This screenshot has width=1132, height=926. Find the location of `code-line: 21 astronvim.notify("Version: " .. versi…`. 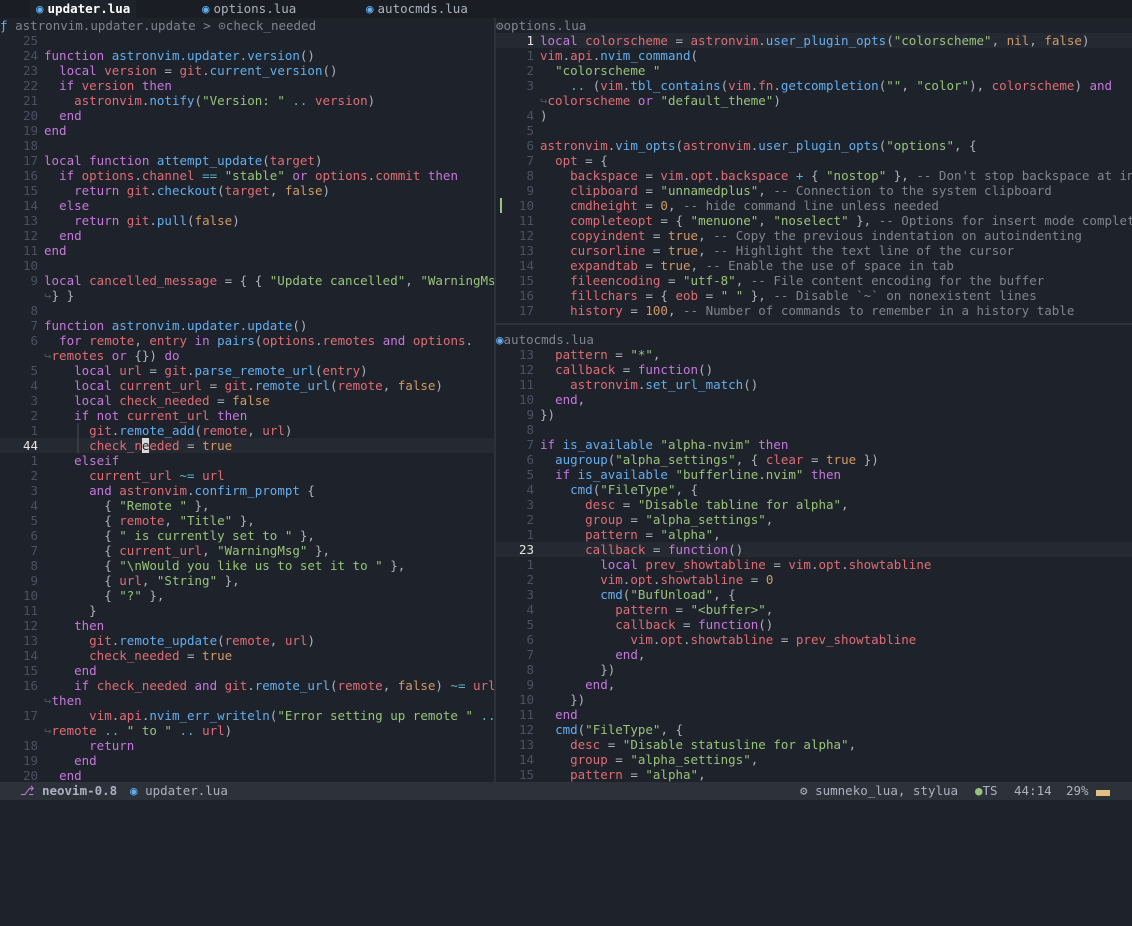

code-line: 21 astronvim.notify("Version: " .. versi… is located at coordinates (247, 100).